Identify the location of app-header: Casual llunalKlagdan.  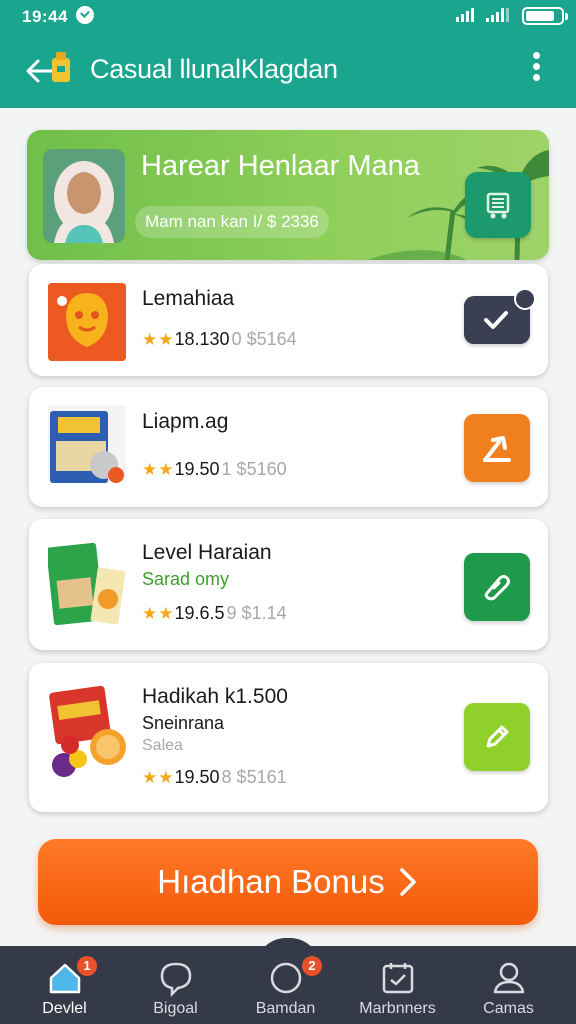
(288, 71).